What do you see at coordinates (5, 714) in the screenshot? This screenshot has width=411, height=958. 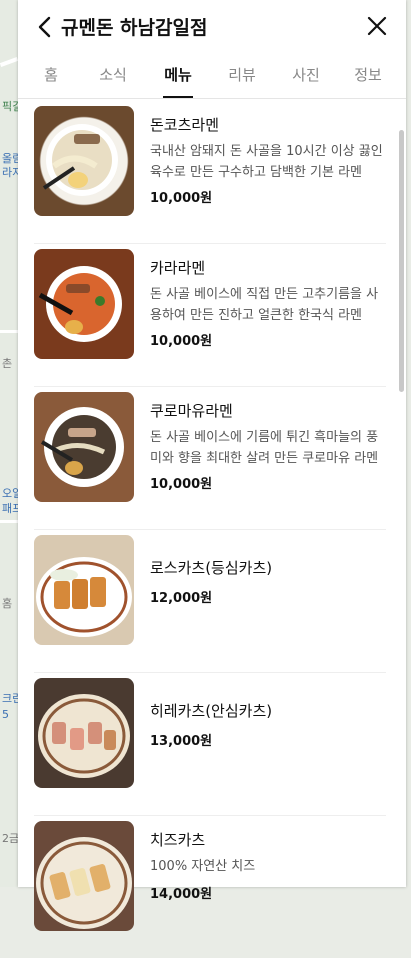 I see `map-label: 5` at bounding box center [5, 714].